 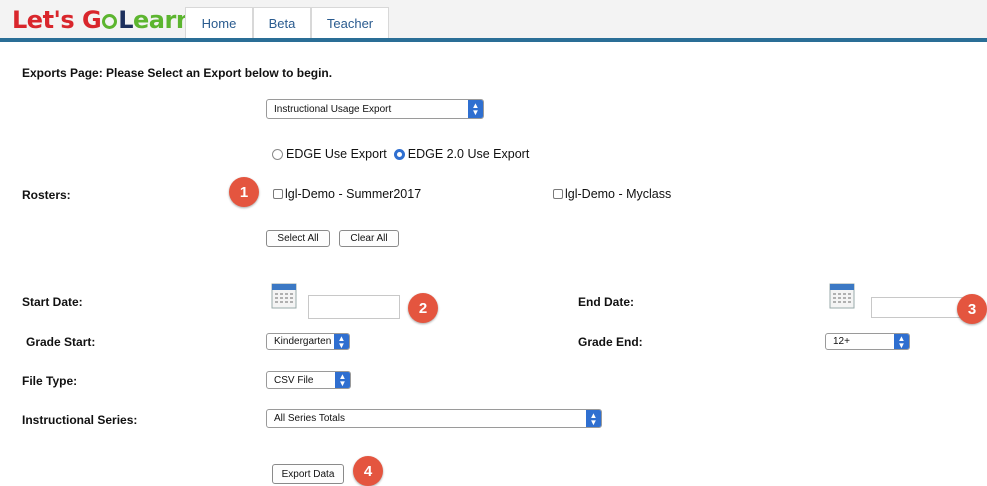 I want to click on instructional-series-select: All Series Totals ▲ ▼, so click(x=434, y=418).